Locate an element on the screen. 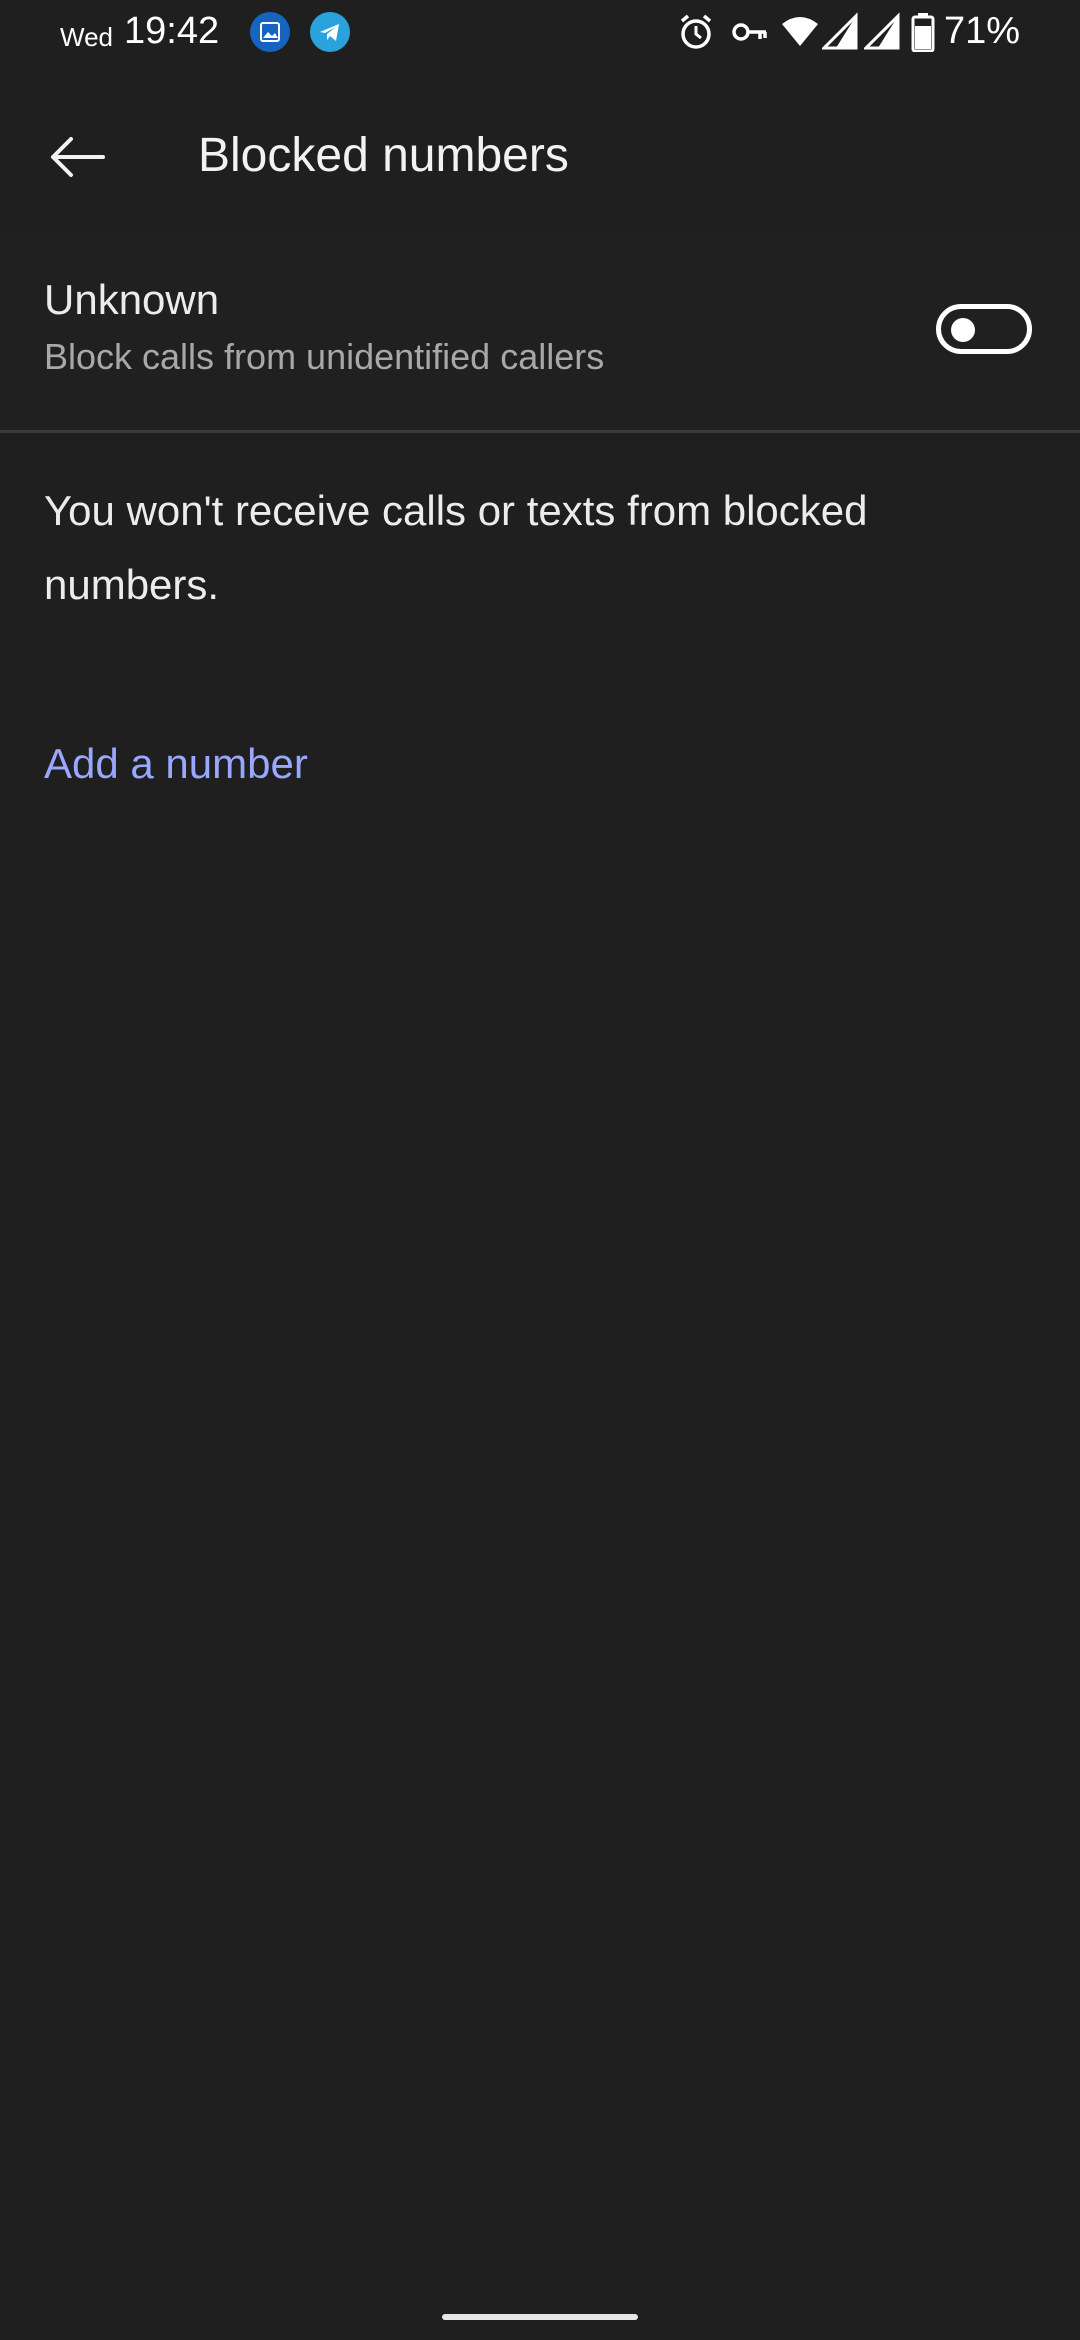 This screenshot has height=2340, width=1080. alarm-icon is located at coordinates (696, 32).